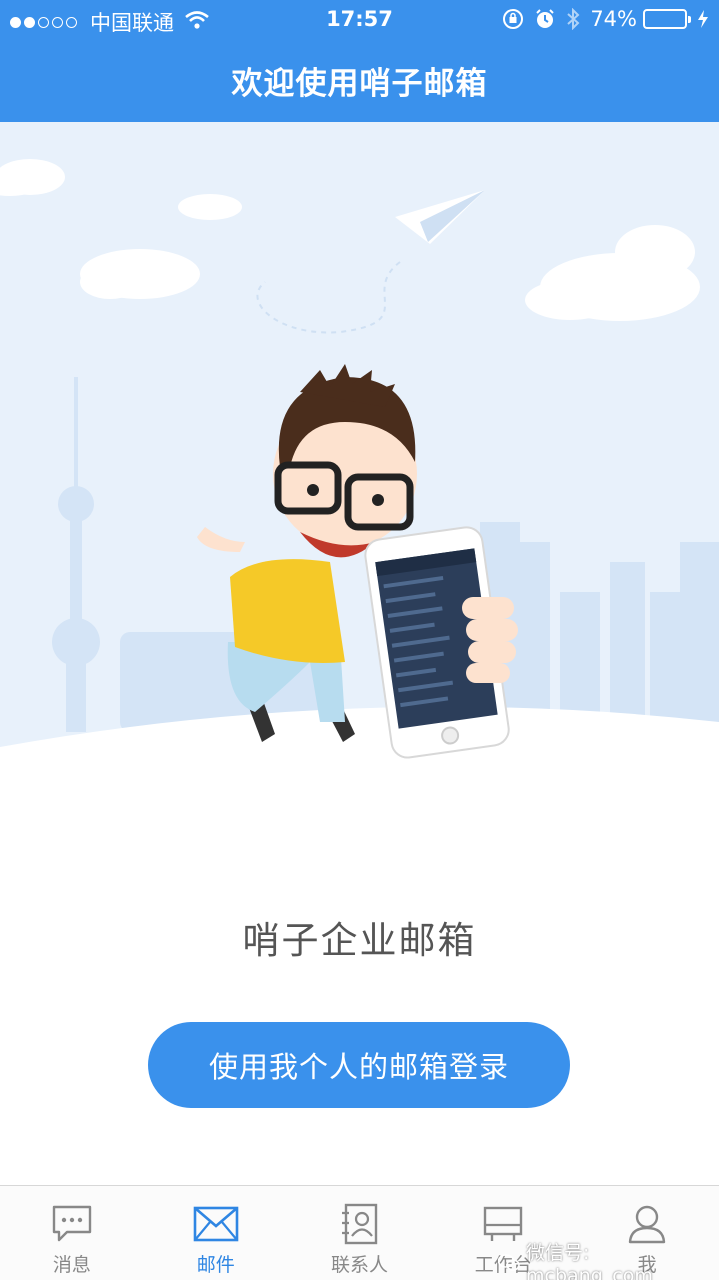 The width and height of the screenshot is (719, 1280). Describe the element at coordinates (359, 1065) in the screenshot. I see `personal-email-login-button: 使用我个人的邮箱登录` at that location.